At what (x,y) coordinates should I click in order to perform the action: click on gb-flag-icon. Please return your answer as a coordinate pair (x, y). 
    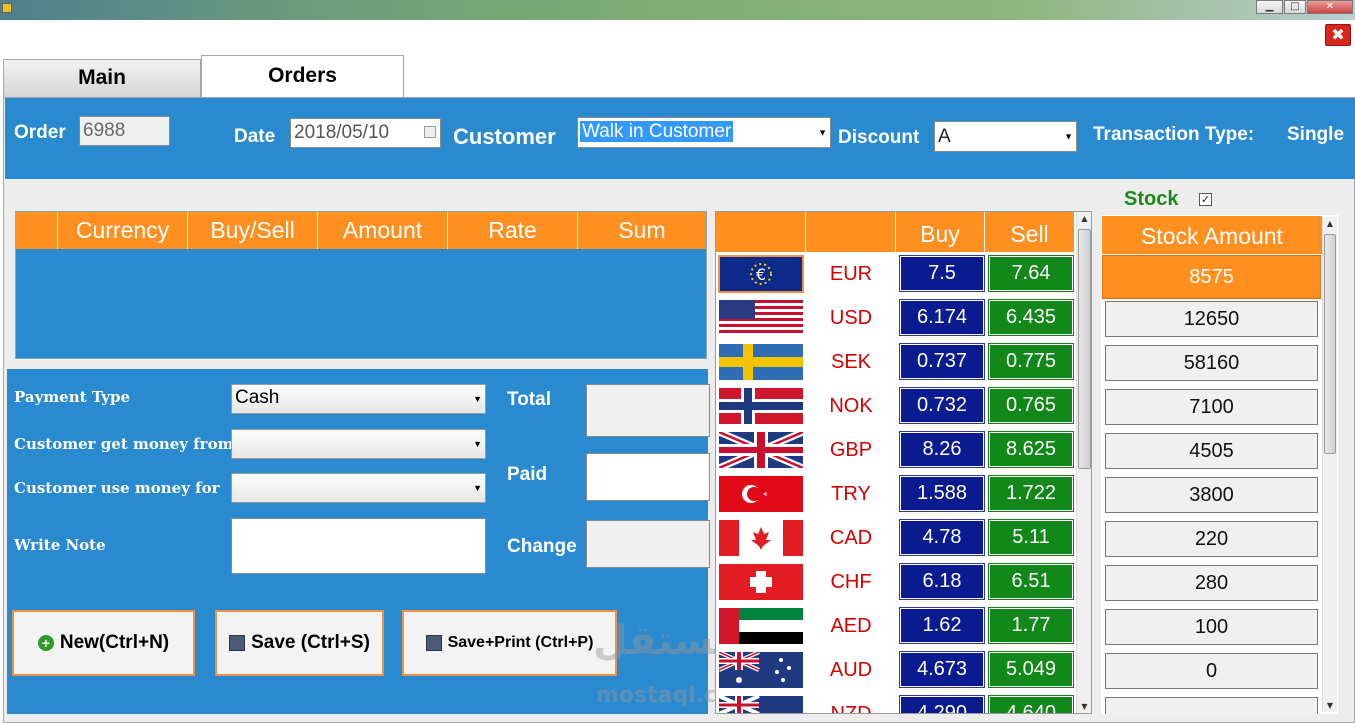
    Looking at the image, I should click on (761, 450).